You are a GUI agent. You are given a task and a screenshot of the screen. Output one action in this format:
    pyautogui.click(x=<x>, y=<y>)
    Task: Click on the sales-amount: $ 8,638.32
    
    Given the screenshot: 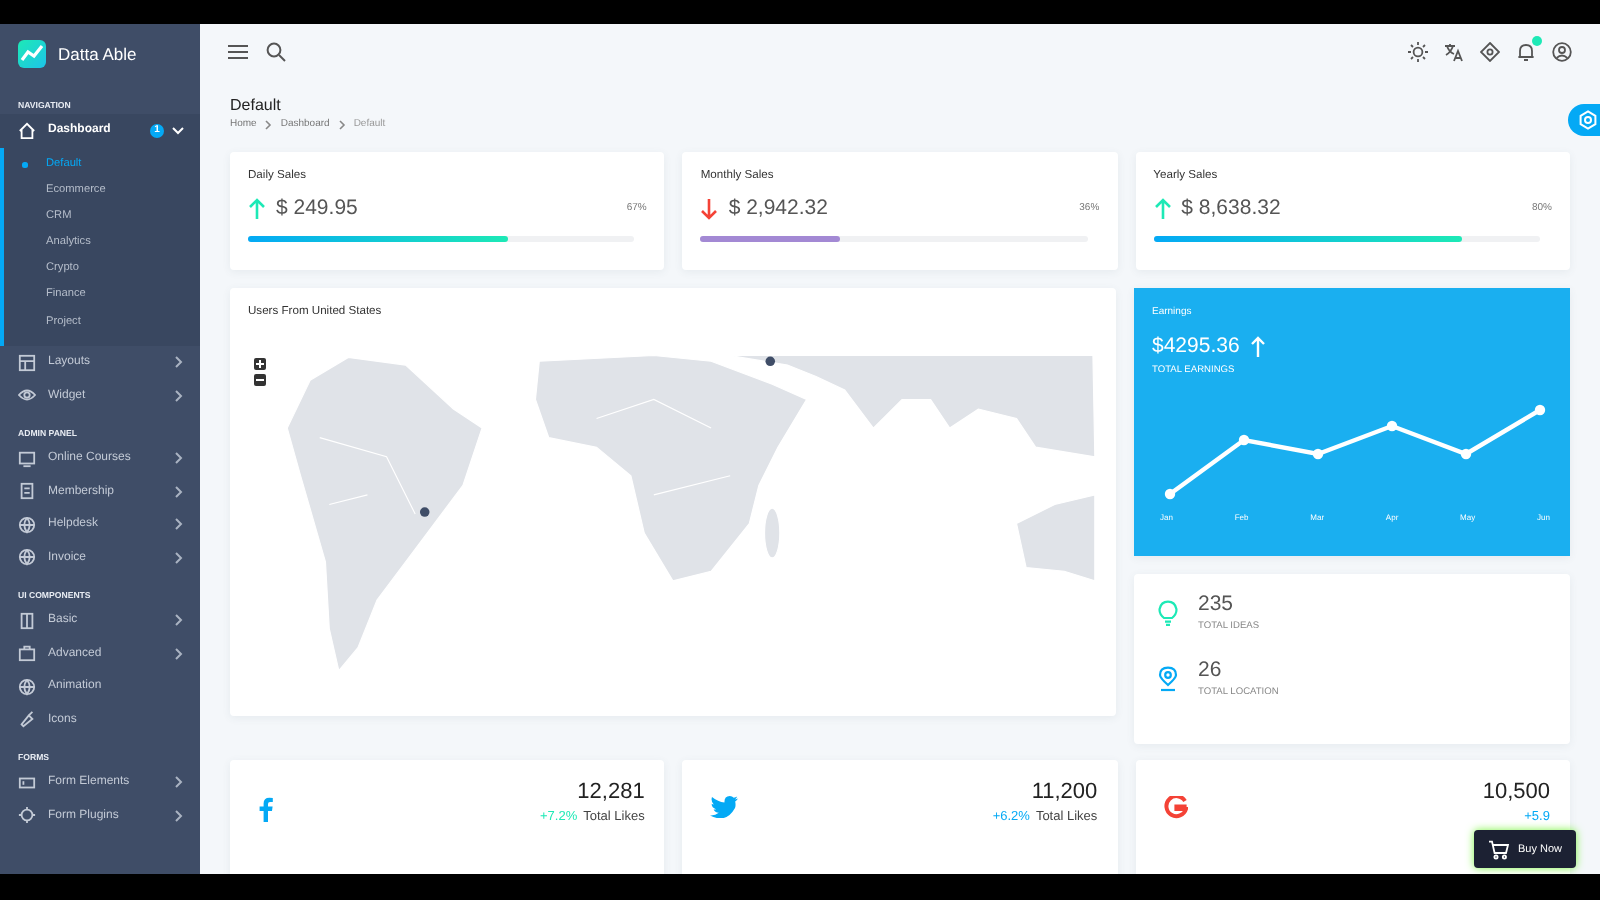 What is the action you would take?
    pyautogui.click(x=1232, y=208)
    